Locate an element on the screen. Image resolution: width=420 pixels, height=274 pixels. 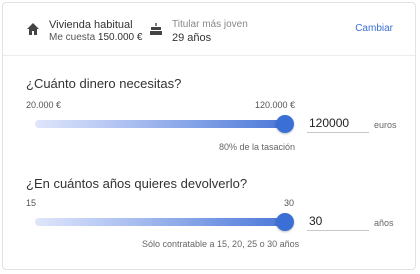
years-input is located at coordinates (338, 221).